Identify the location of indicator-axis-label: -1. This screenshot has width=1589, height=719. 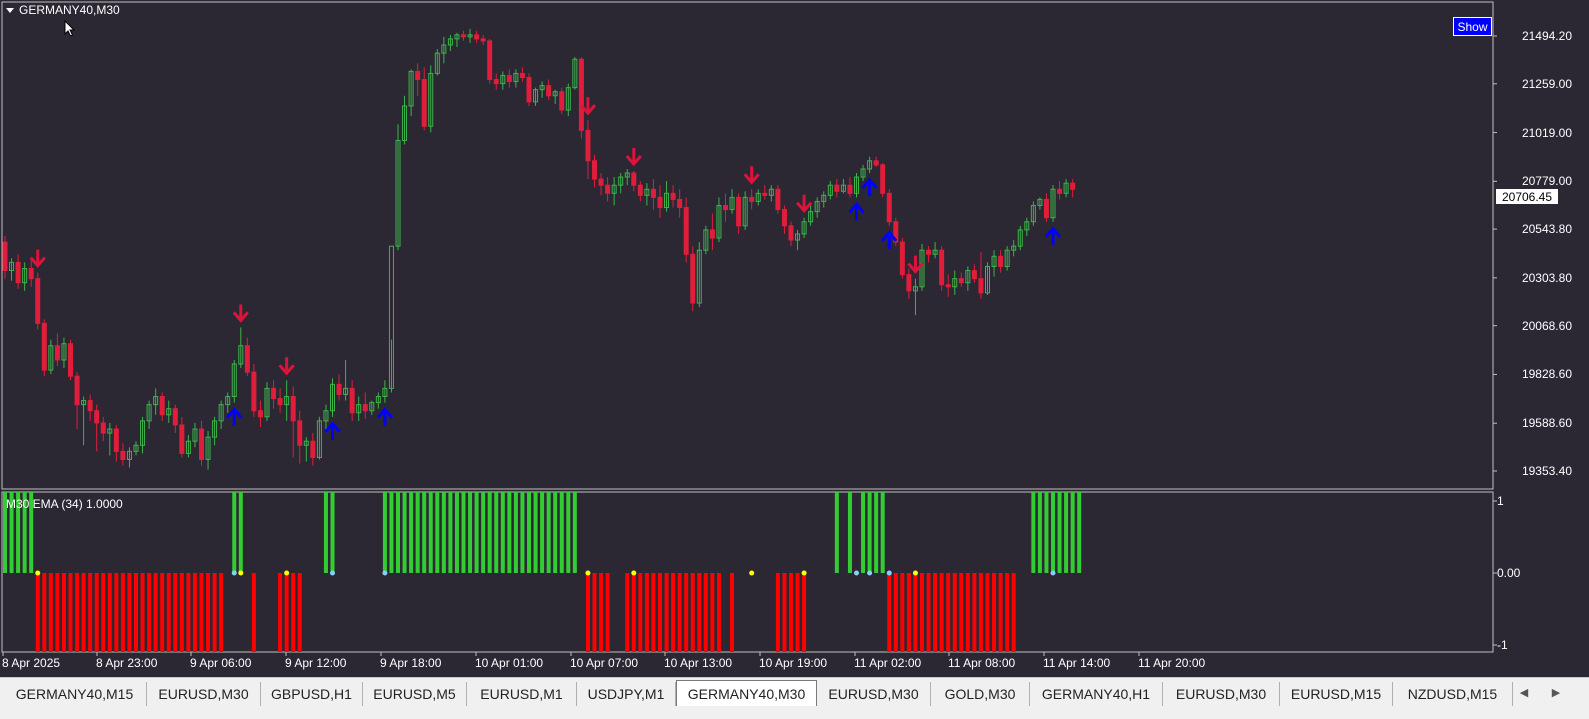
(1502, 645).